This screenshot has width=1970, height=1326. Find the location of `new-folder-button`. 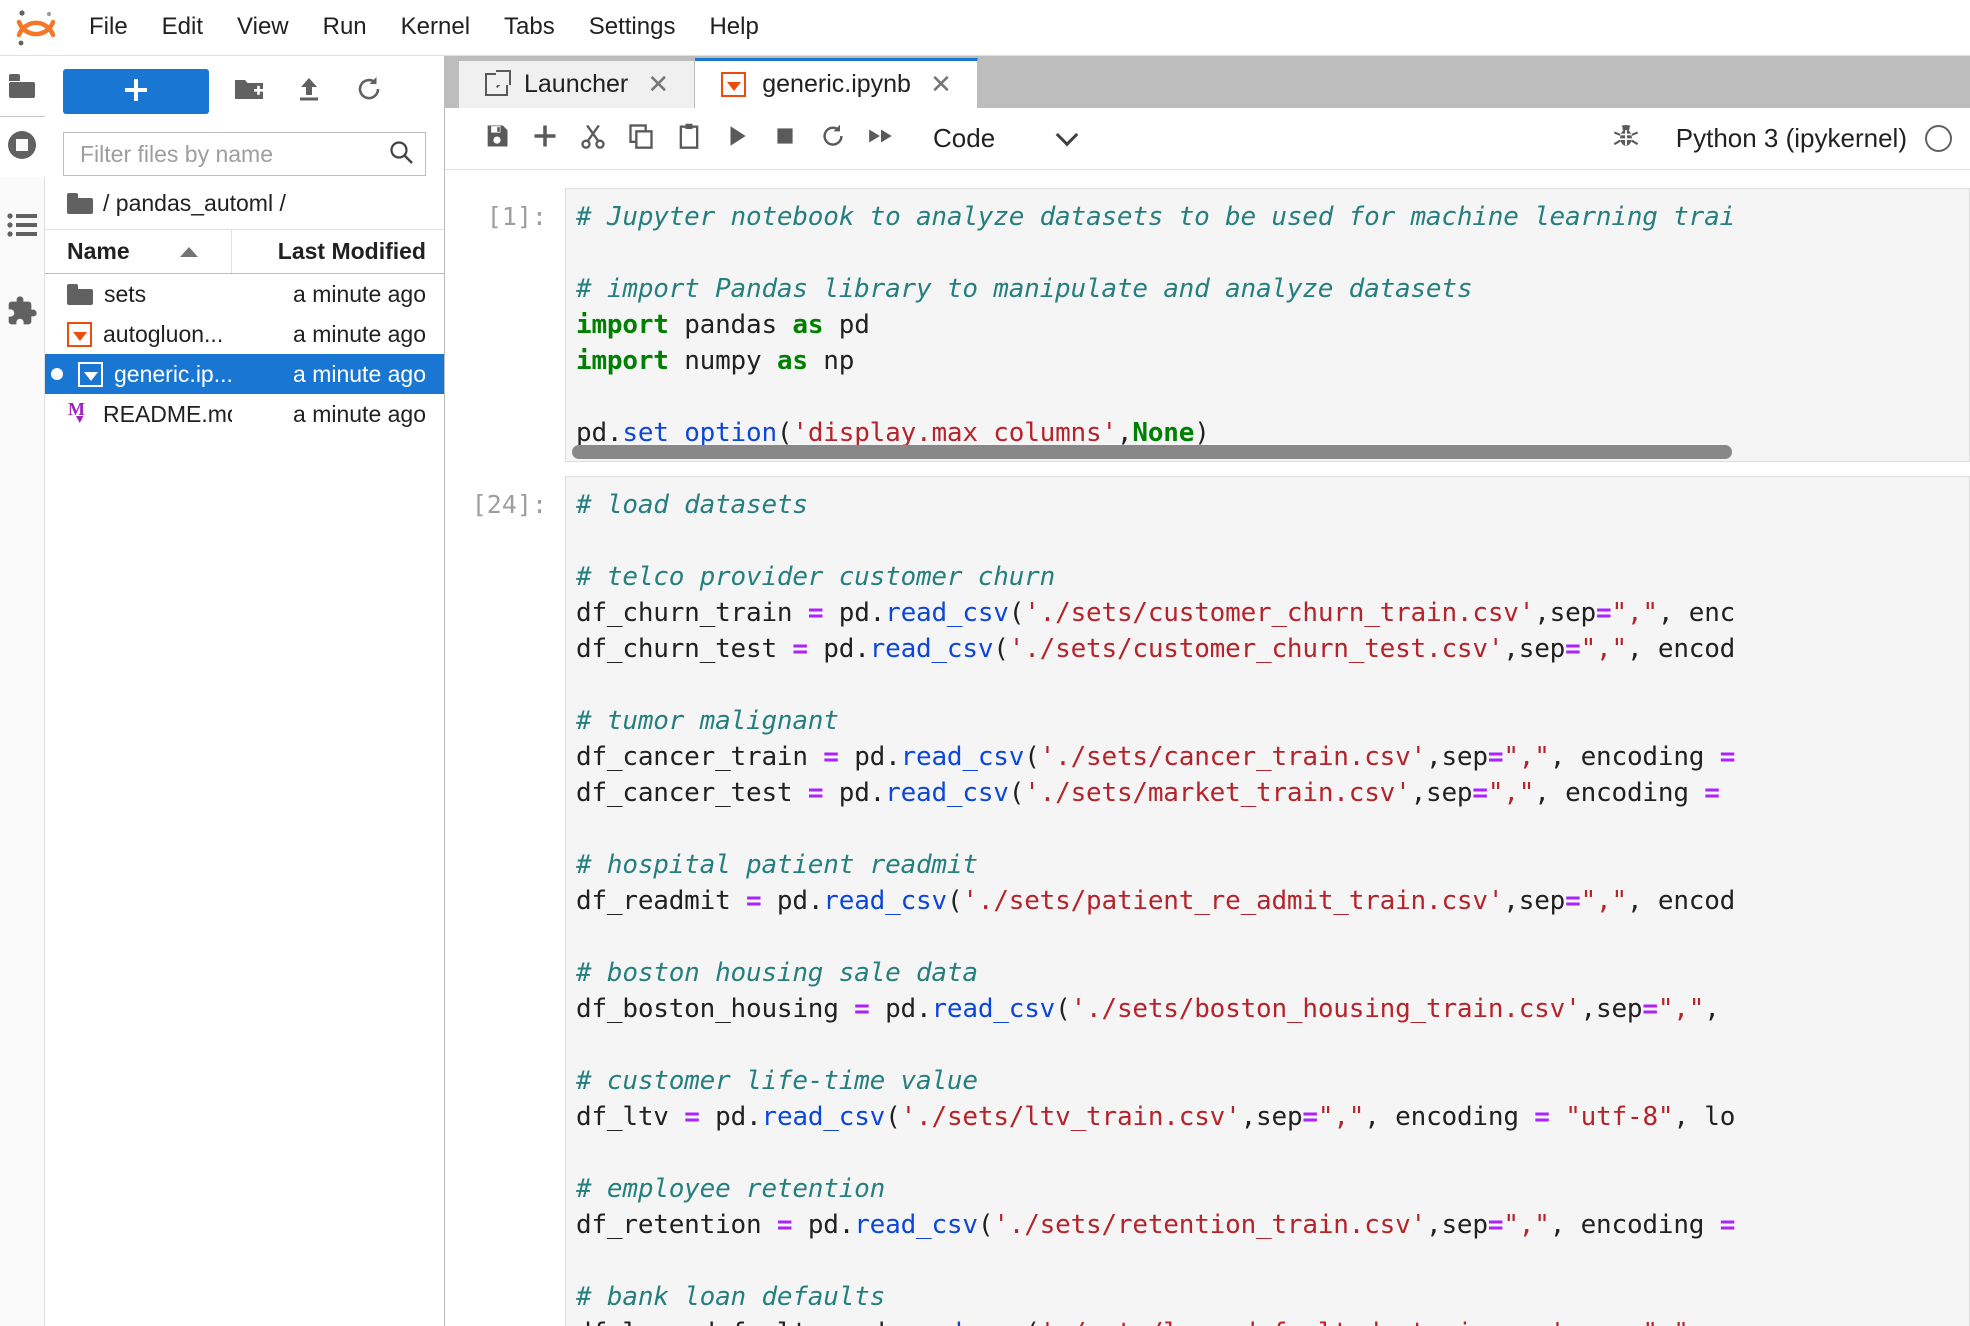

new-folder-button is located at coordinates (249, 92).